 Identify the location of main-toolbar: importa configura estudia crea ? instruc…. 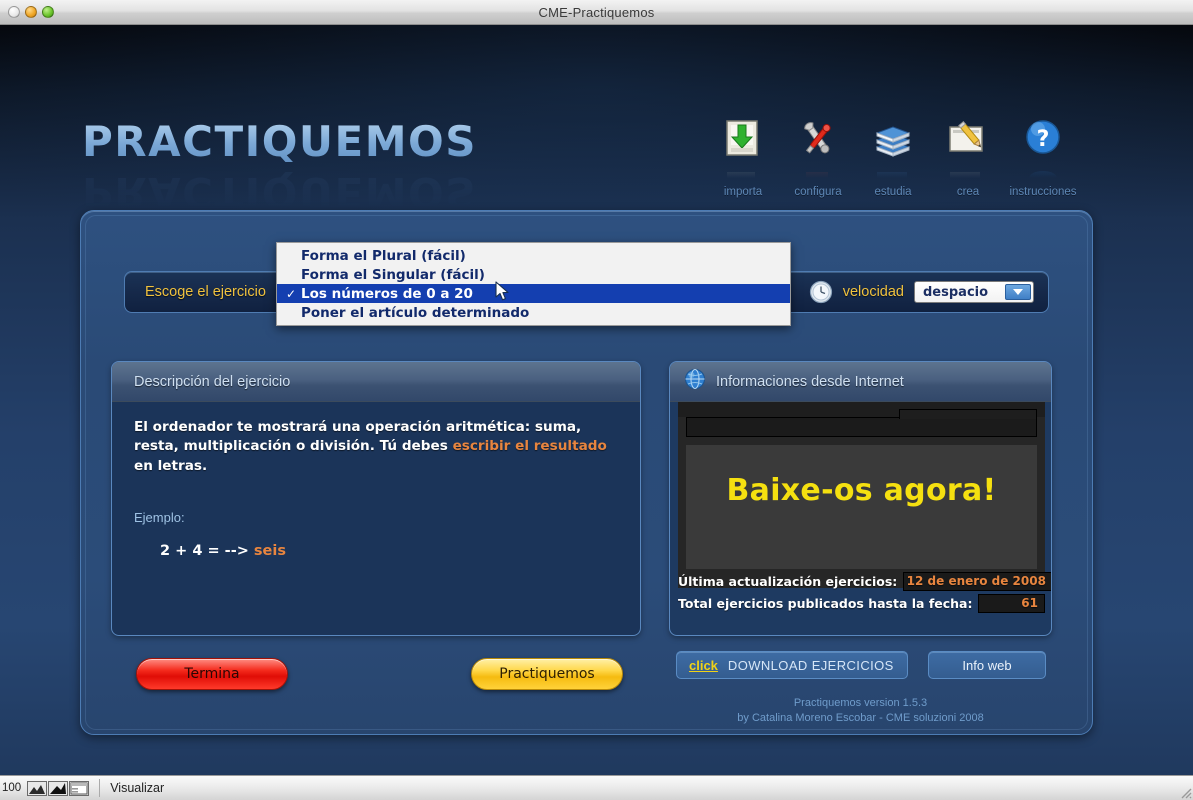
(896, 156).